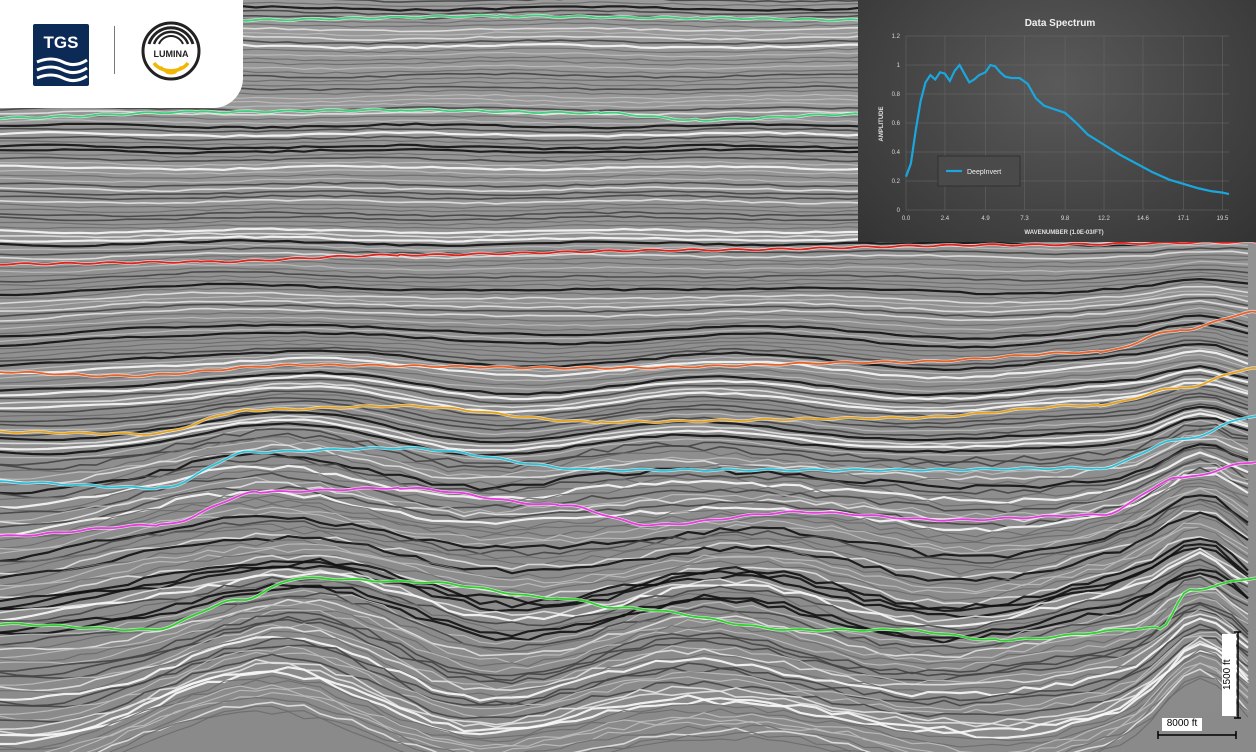  I want to click on x-tick-labels: 0.0 2.4 4.9 7.3 9.8 12.2 14.6 17.1 19.5, so click(1065, 219).